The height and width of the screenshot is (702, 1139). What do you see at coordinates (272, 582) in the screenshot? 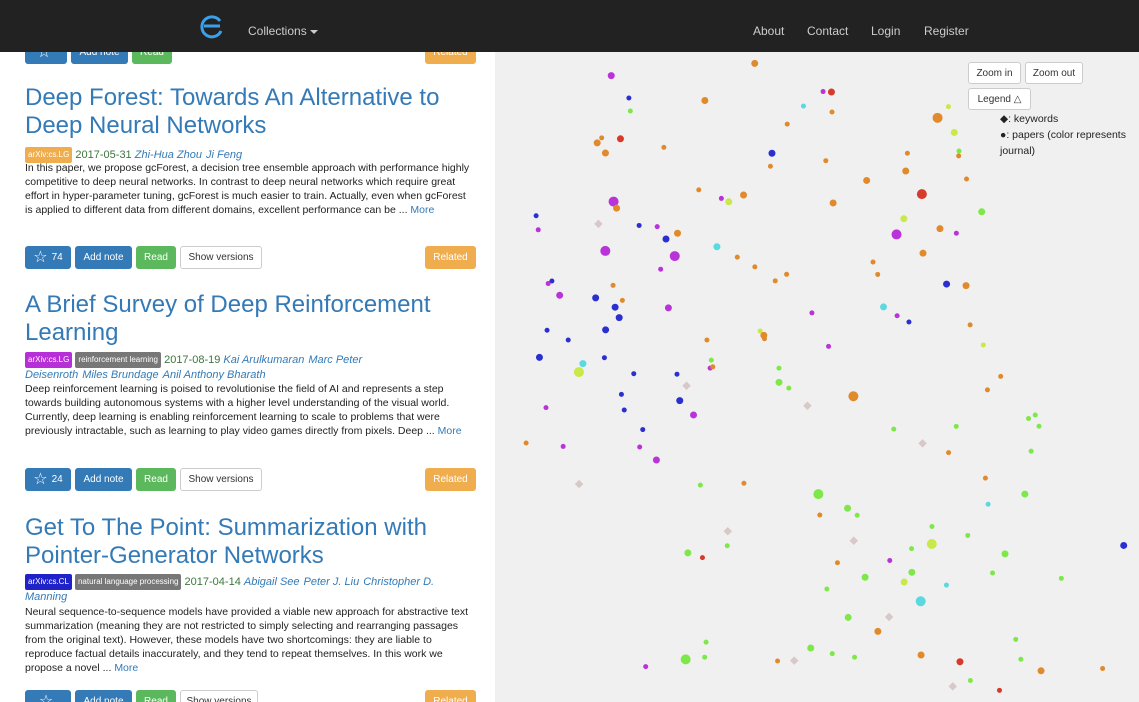
I see `author-link: Abigail See` at bounding box center [272, 582].